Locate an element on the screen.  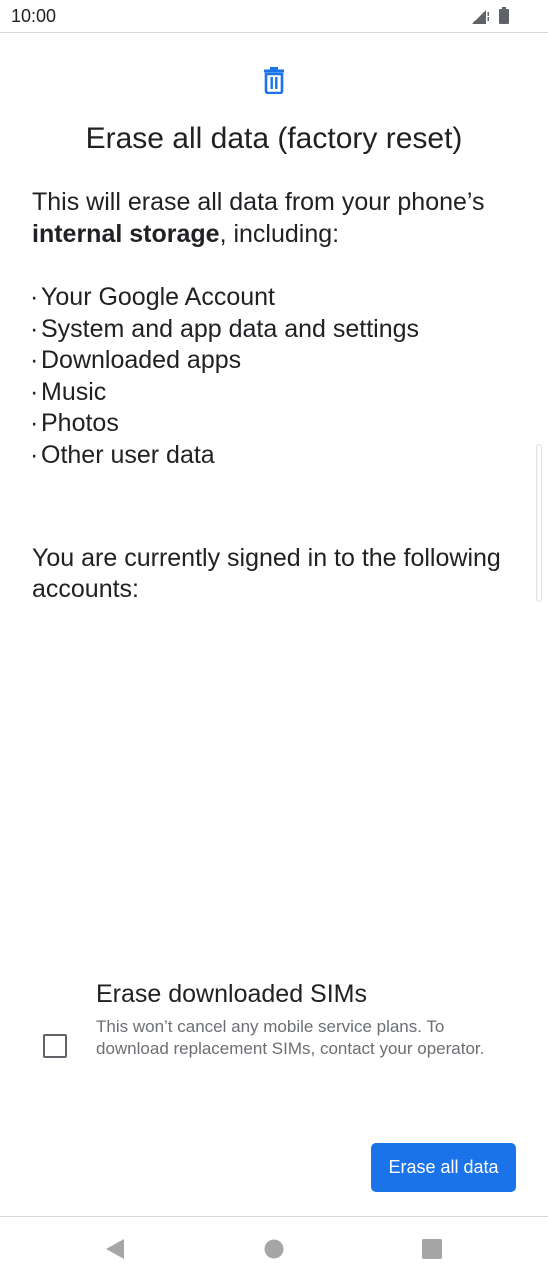
list-item: · Photos is located at coordinates (224, 424).